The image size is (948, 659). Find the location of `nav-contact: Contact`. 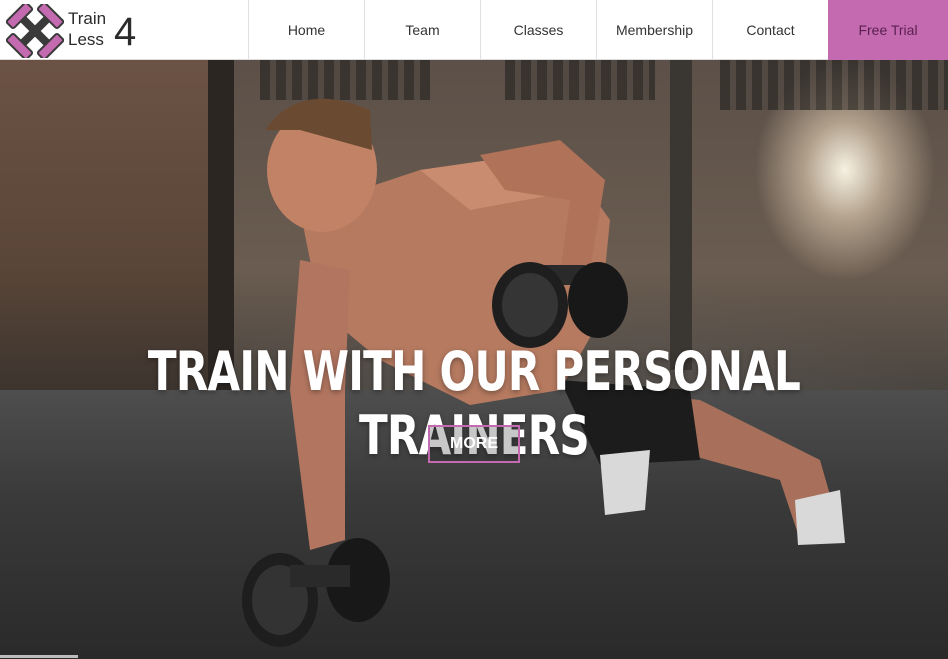

nav-contact: Contact is located at coordinates (770, 30).